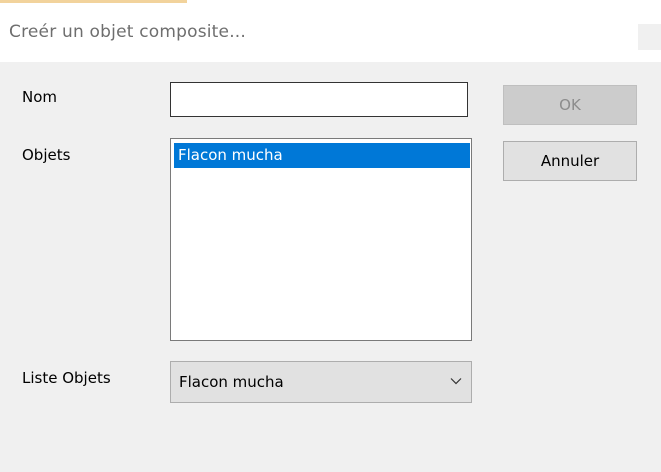 The width and height of the screenshot is (661, 472). What do you see at coordinates (46, 155) in the screenshot?
I see `objets-label: Objets` at bounding box center [46, 155].